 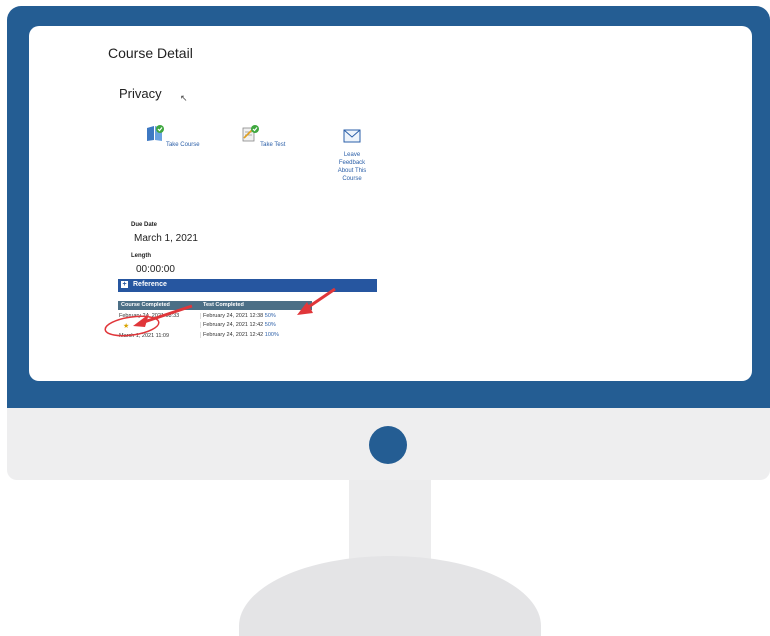 I want to click on annotation-overlay, so click(x=220, y=312).